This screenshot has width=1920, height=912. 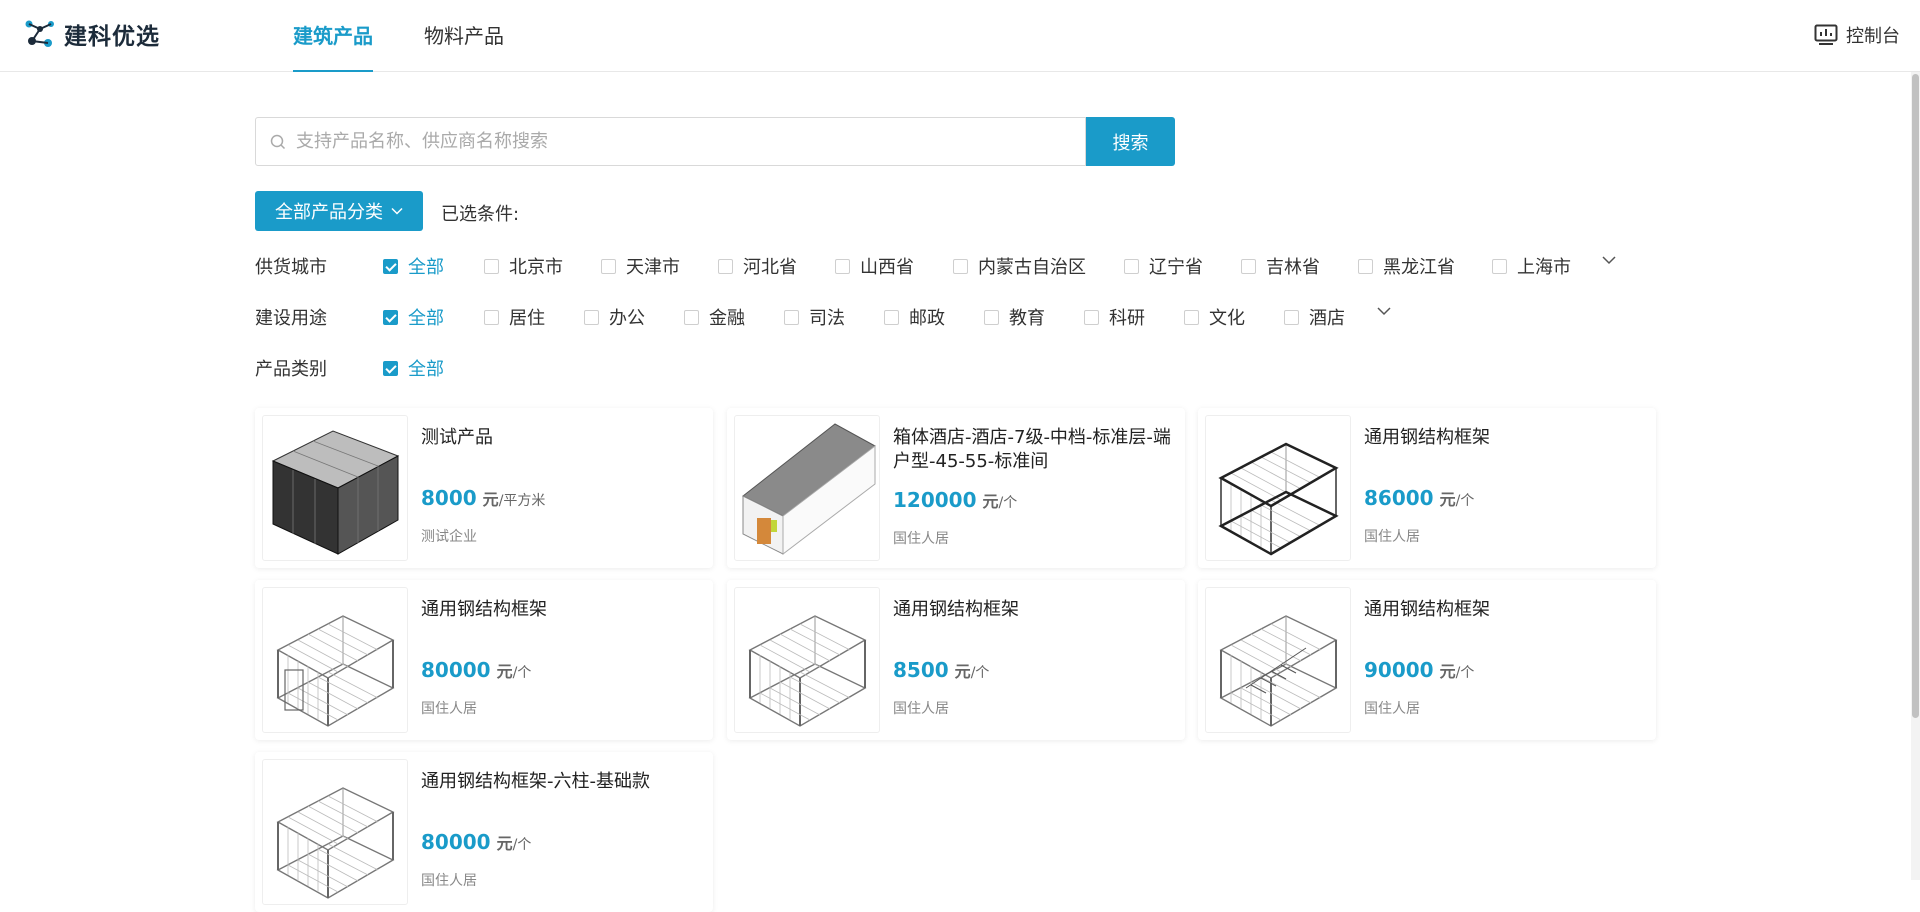 I want to click on city-option-all: 全部, so click(x=413, y=266).